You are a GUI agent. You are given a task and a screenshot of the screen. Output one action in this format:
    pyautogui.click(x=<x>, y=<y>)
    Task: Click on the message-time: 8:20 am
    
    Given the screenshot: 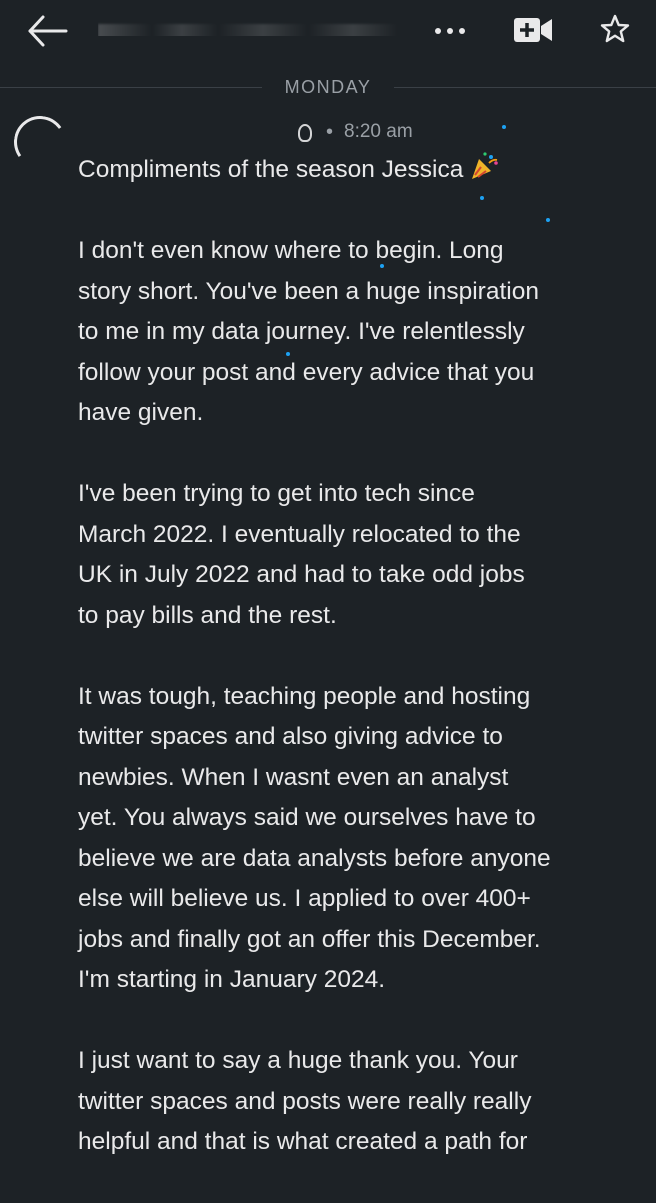 What is the action you would take?
    pyautogui.click(x=378, y=131)
    